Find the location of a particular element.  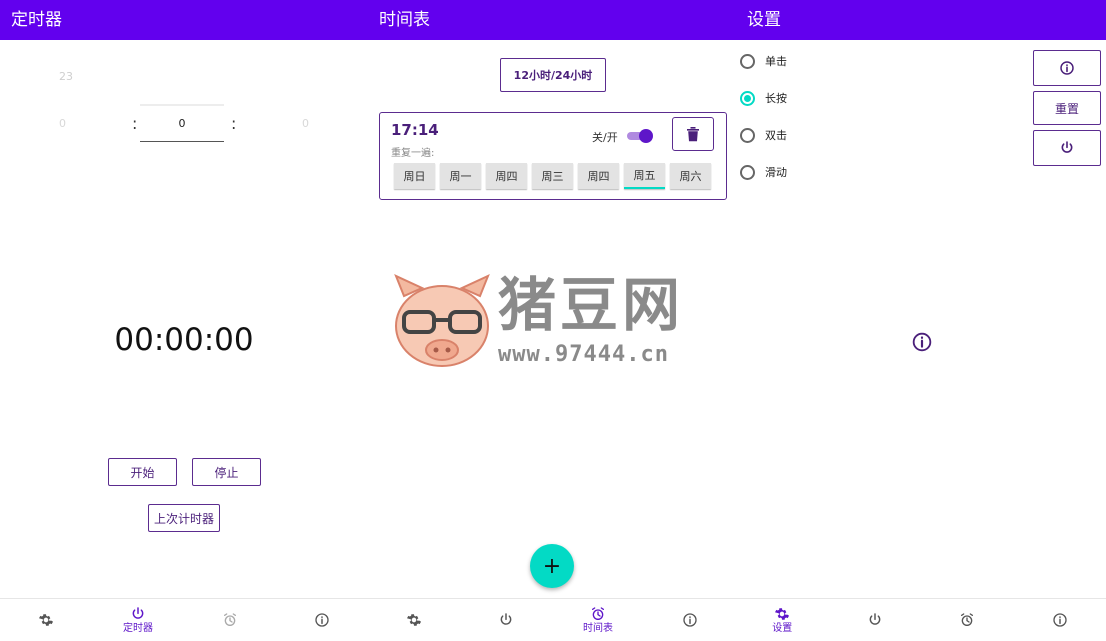

bottom-navigation: 设置 is located at coordinates (921, 619).